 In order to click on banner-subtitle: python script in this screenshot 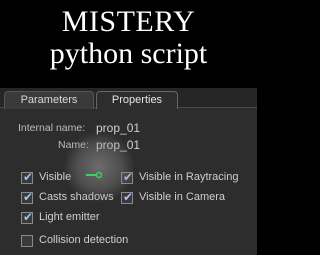, I will do `click(128, 53)`.